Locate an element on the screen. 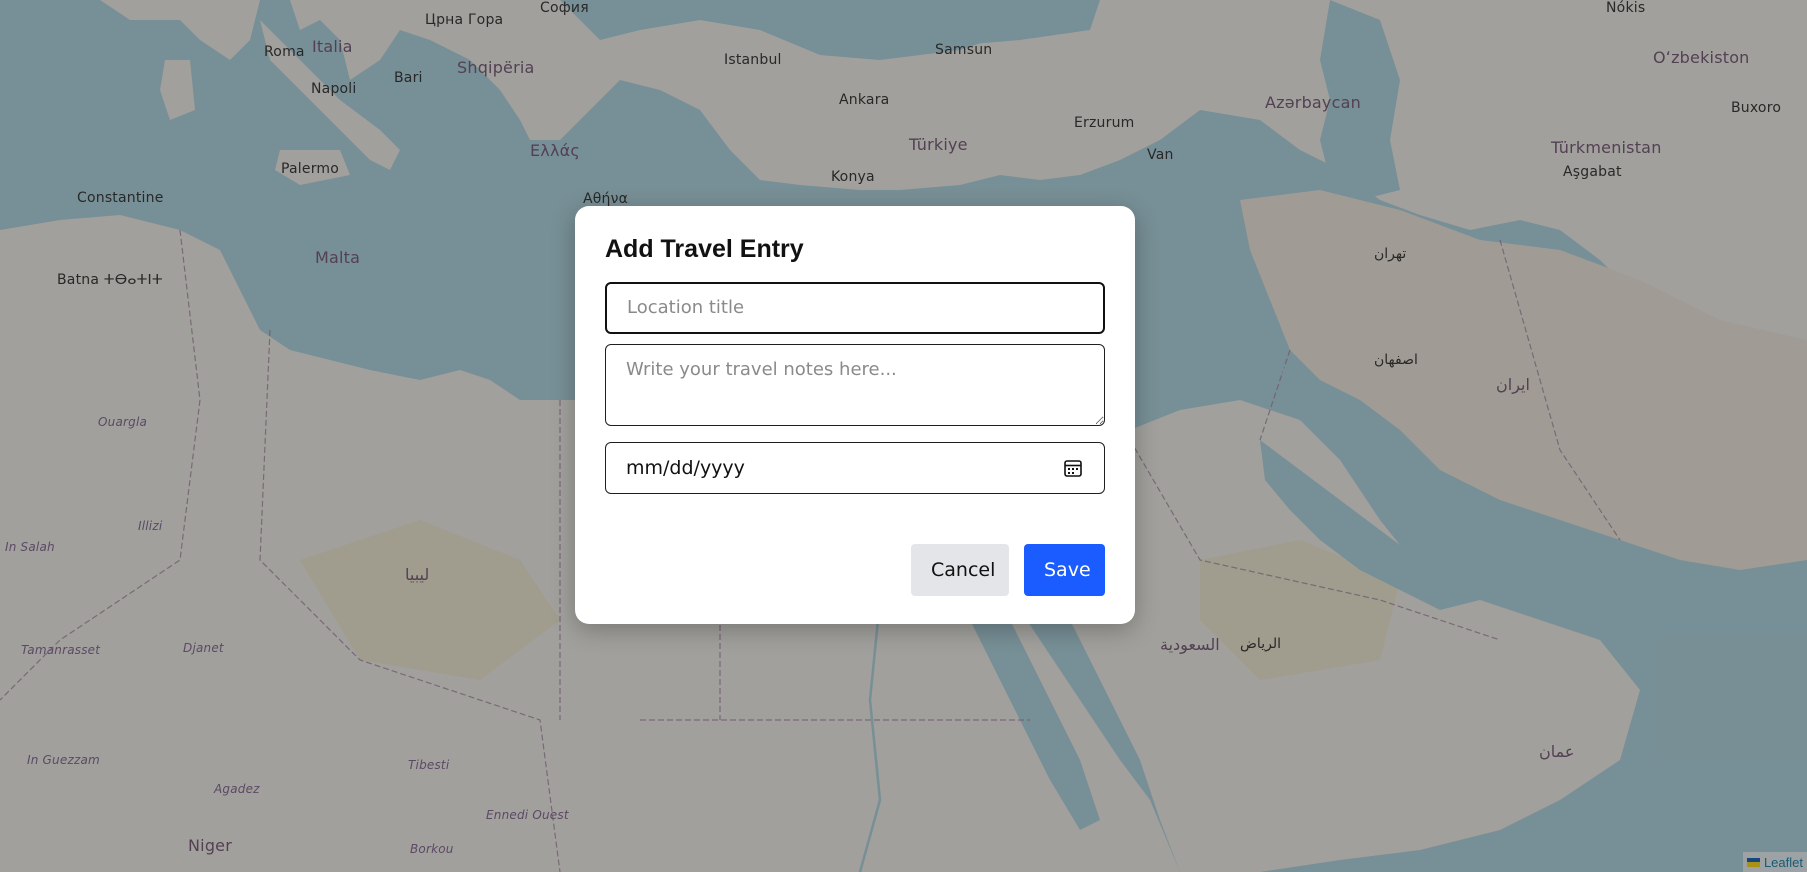  add-entry-modal: Add Travel Entry mm/dd/yyyy Cancel Save is located at coordinates (855, 415).